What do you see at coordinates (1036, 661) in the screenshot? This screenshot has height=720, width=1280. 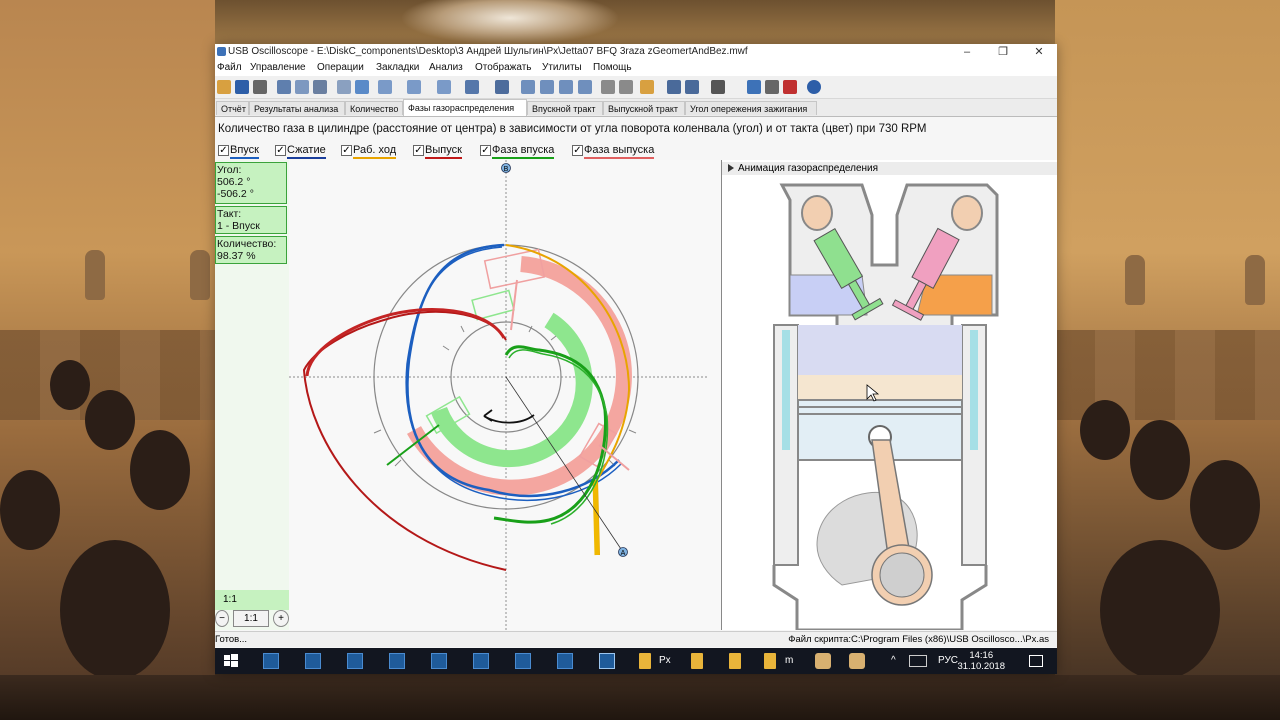 I see `notifications-icon` at bounding box center [1036, 661].